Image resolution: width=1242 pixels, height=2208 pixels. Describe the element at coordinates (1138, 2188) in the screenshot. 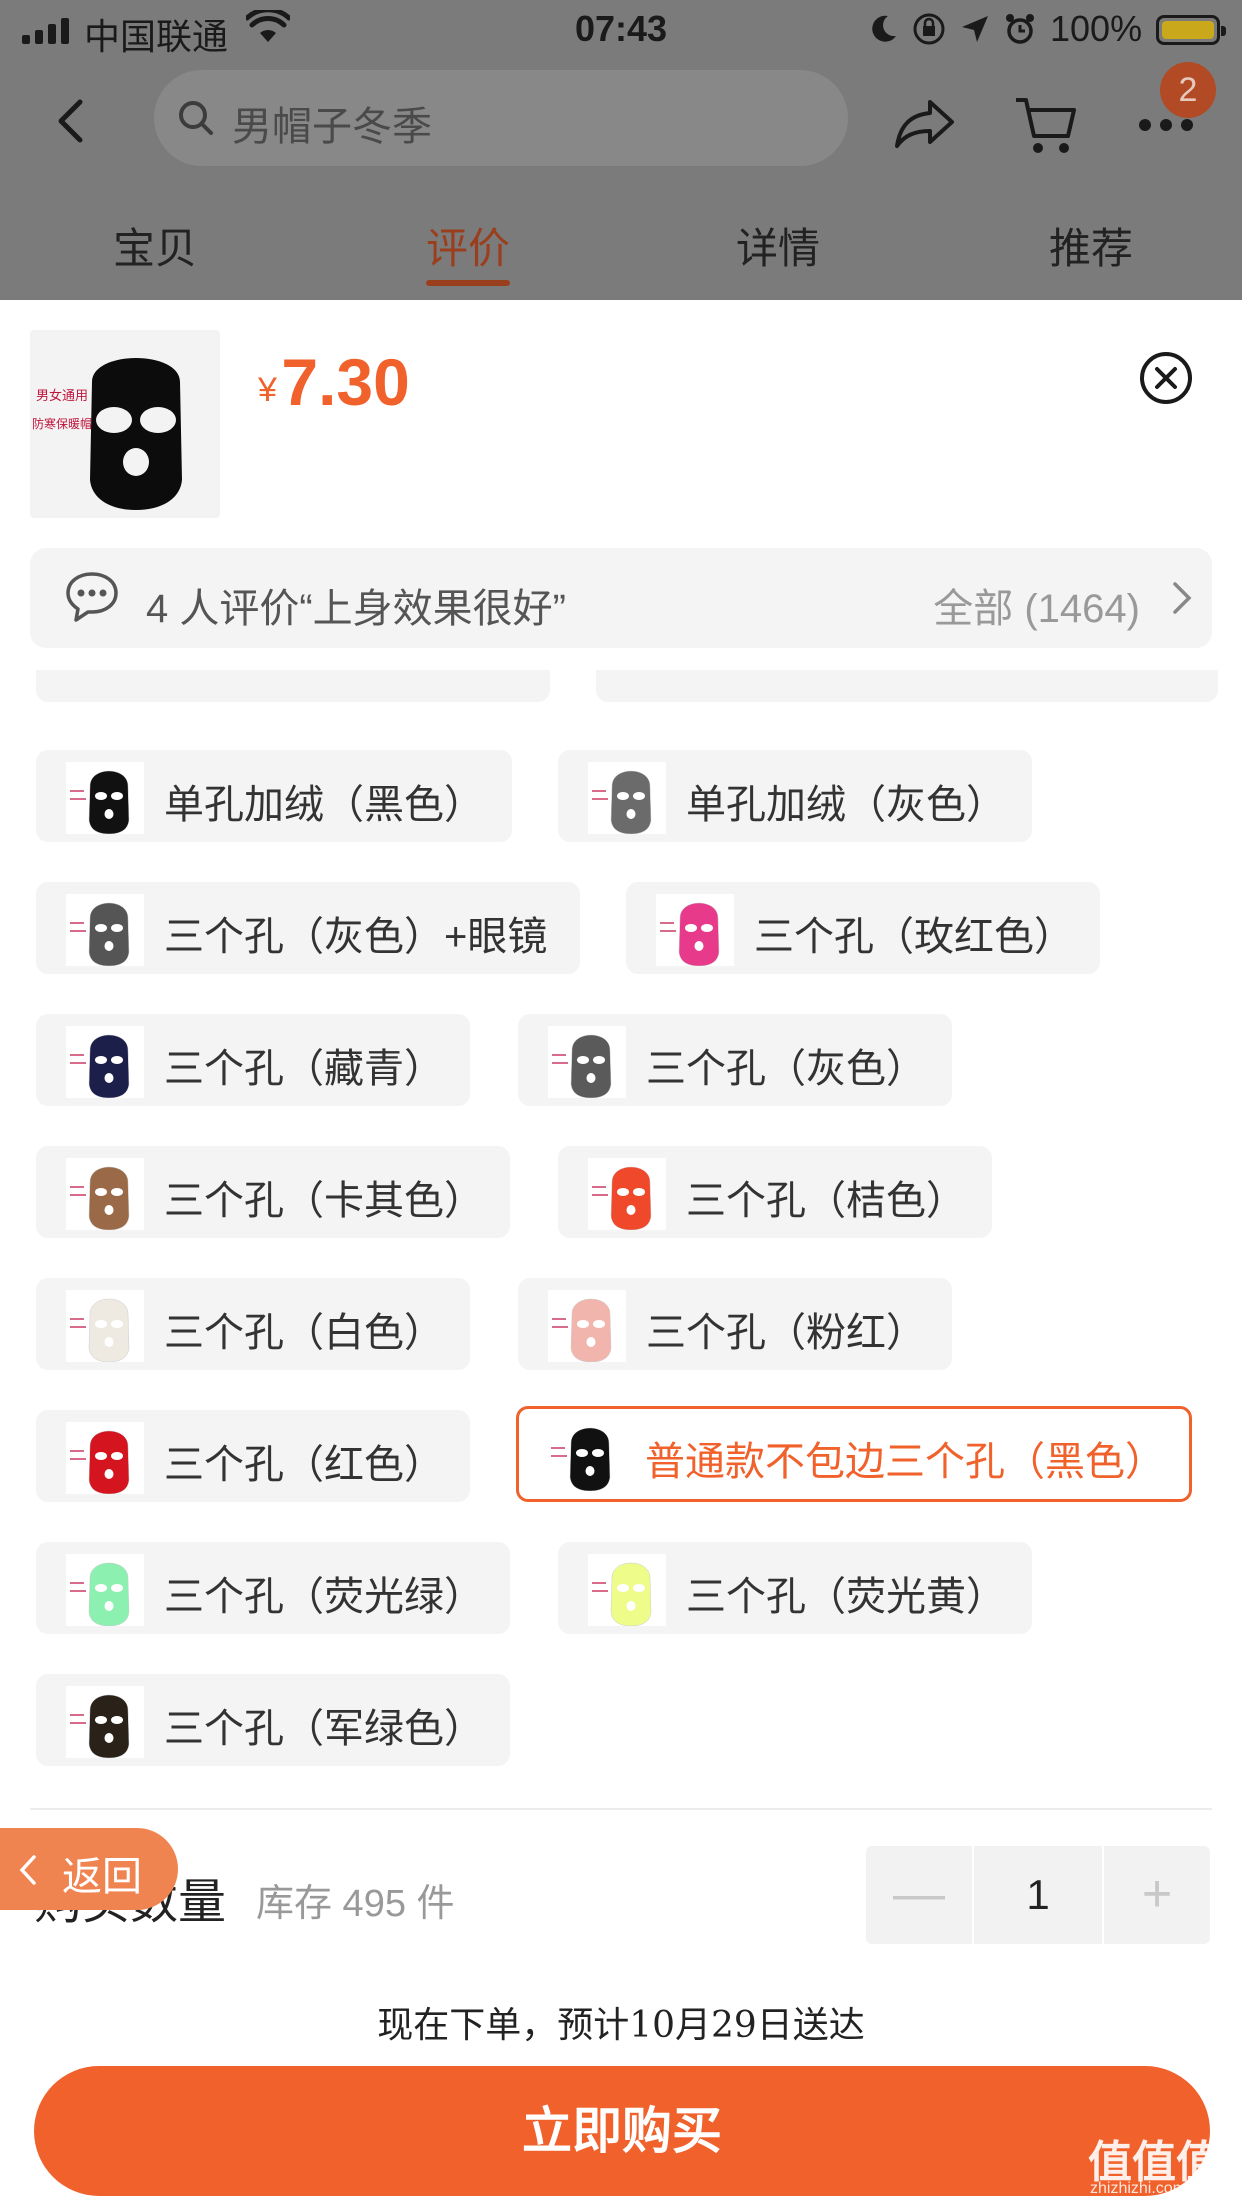

I see `watermark-url: zhizhizhi.com` at that location.